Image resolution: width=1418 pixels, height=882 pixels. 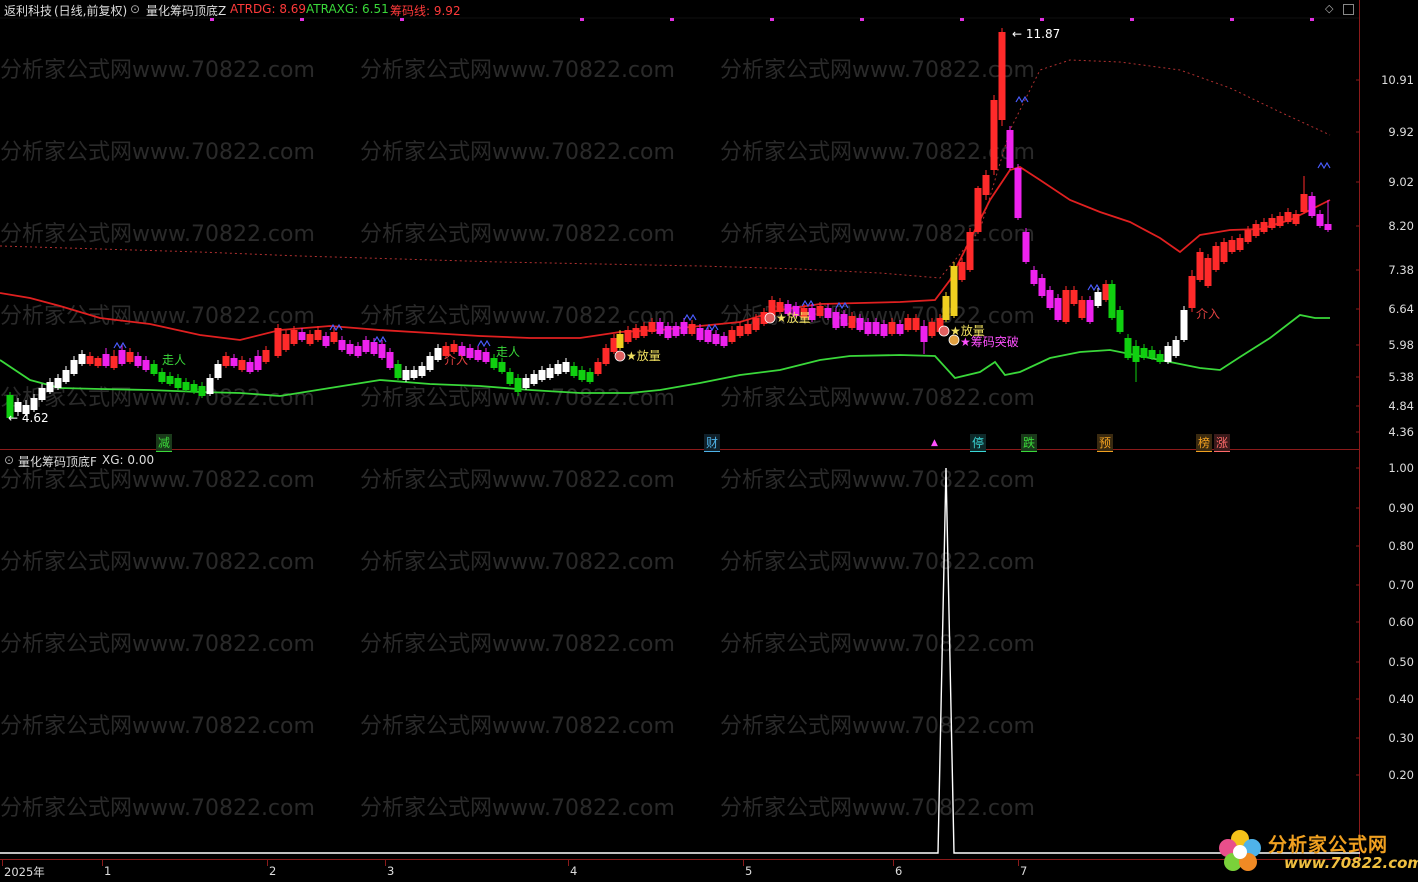 What do you see at coordinates (273, 871) in the screenshot?
I see `date-label: 2` at bounding box center [273, 871].